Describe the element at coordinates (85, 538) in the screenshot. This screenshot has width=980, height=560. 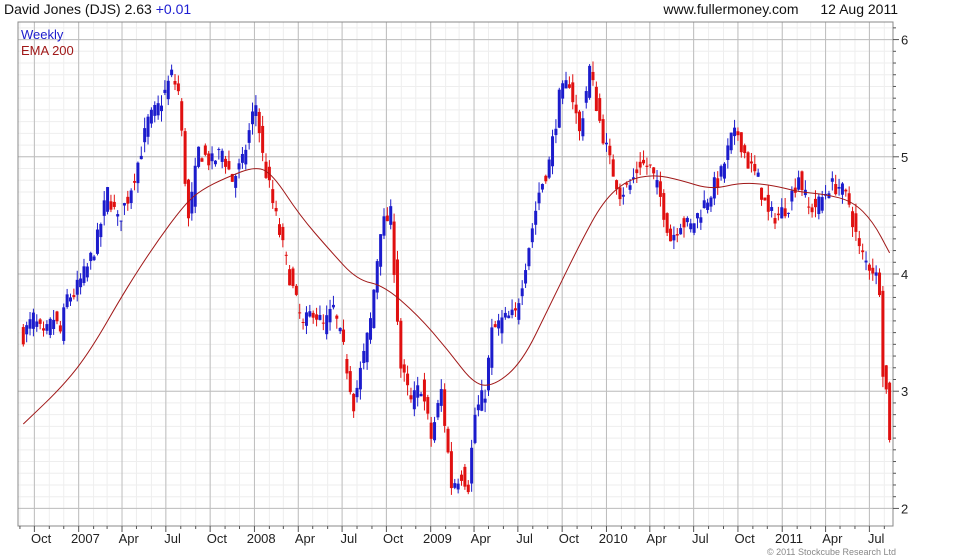
I see `x-tick-label: 2007` at that location.